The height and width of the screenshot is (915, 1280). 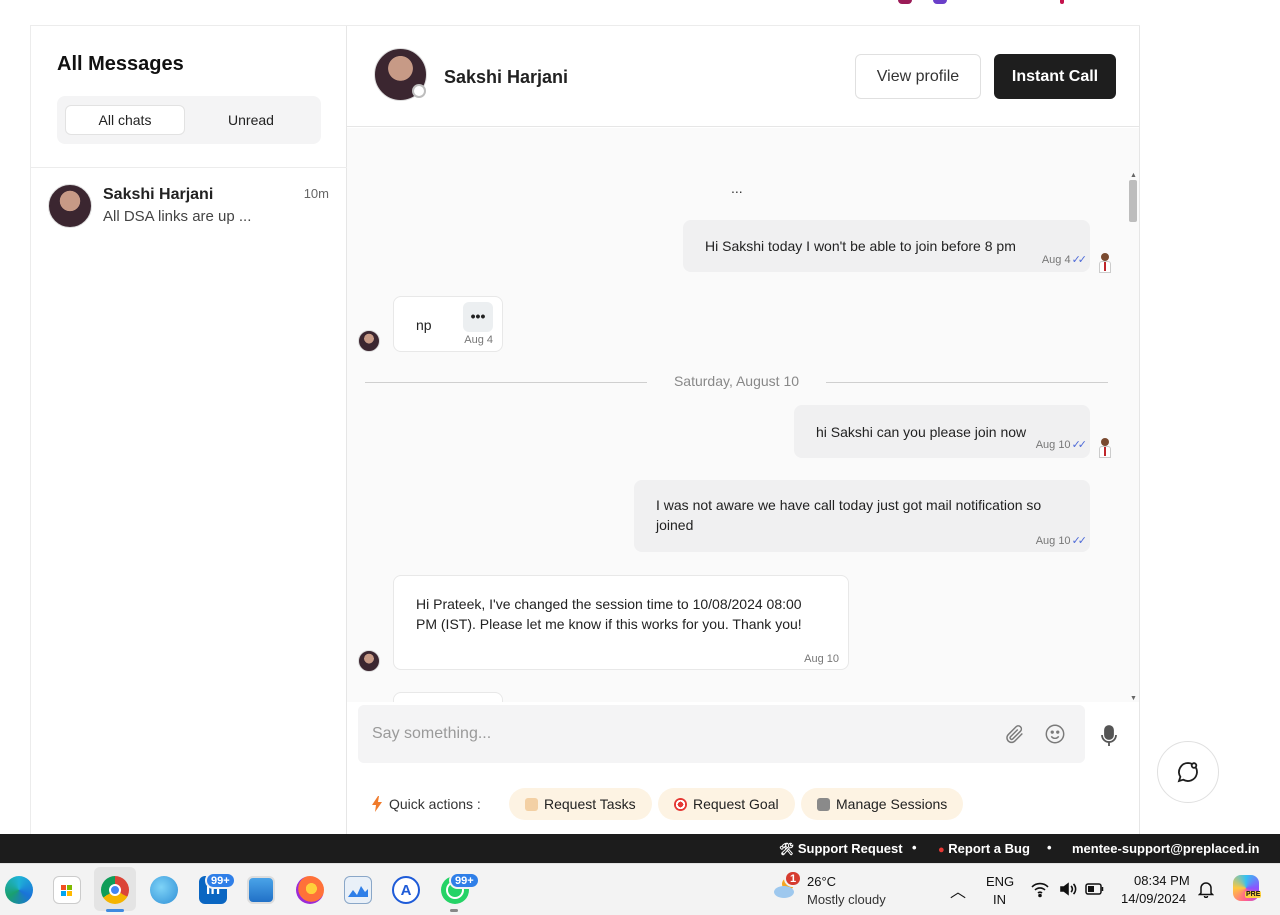 I want to click on chevron-up-icon: ︿, so click(x=958, y=890).